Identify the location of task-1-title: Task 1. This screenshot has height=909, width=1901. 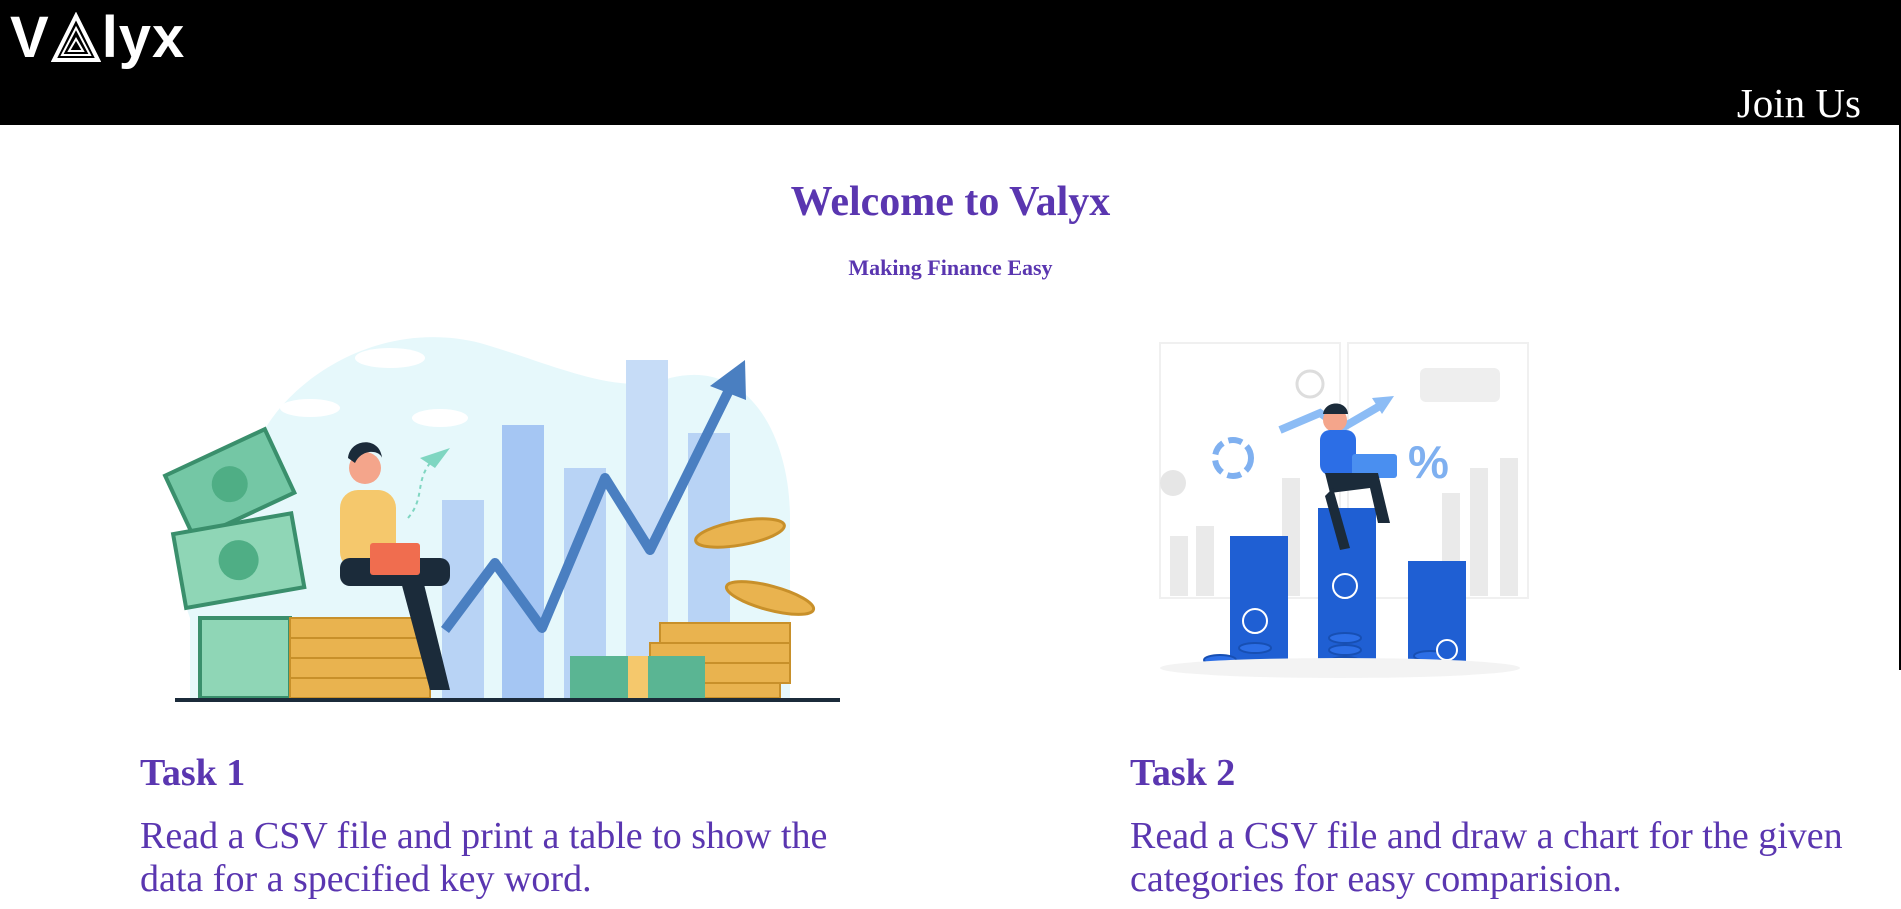
(193, 773).